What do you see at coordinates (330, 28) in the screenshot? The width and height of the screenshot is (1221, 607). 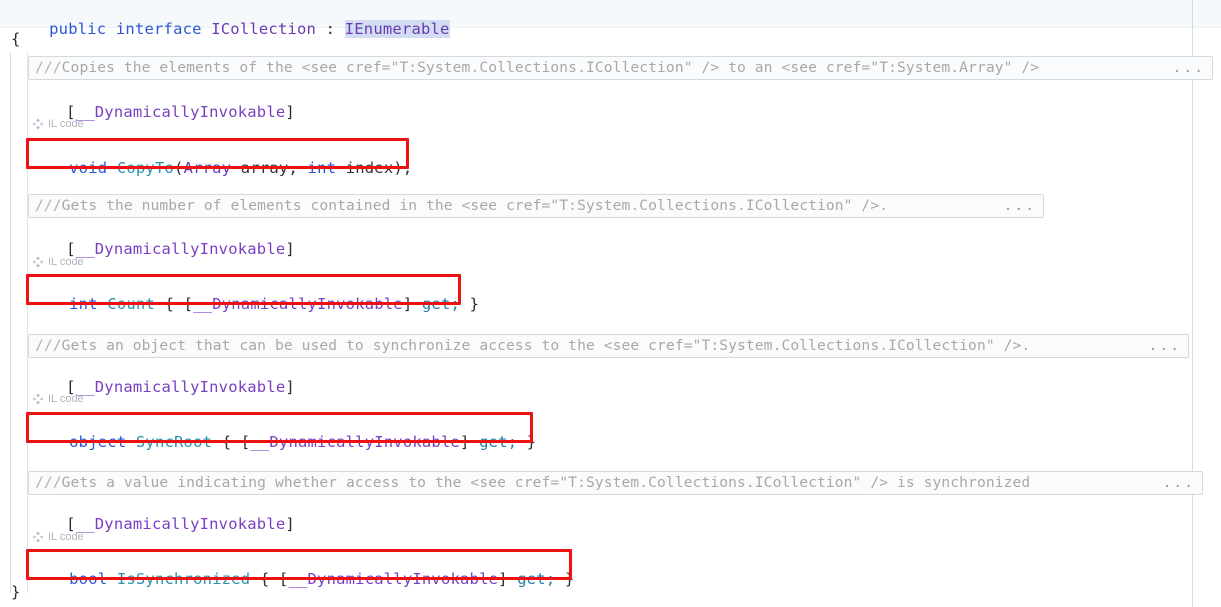 I see `declaration-colon: :` at bounding box center [330, 28].